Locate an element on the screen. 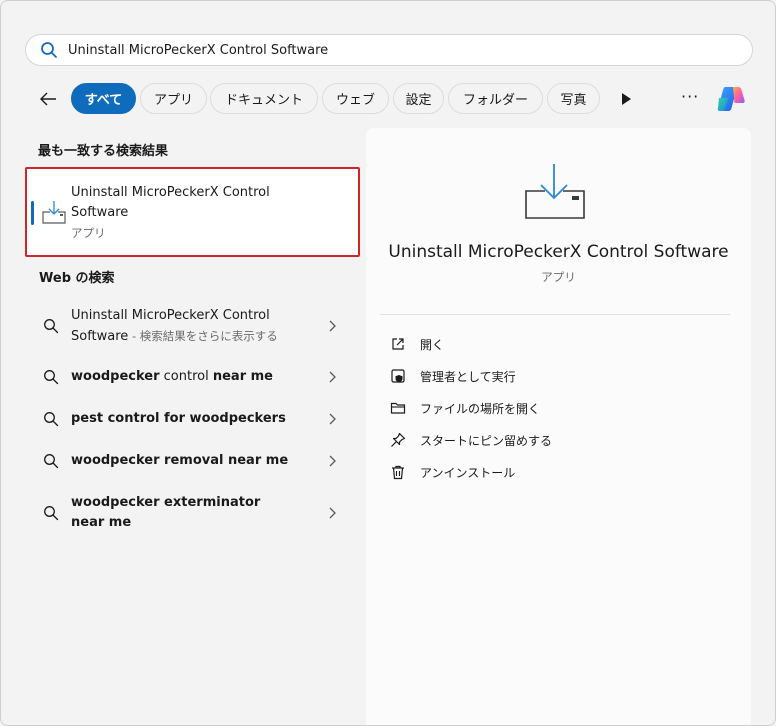 The height and width of the screenshot is (726, 776). web-result-item: woodpecker removal near me is located at coordinates (190, 461).